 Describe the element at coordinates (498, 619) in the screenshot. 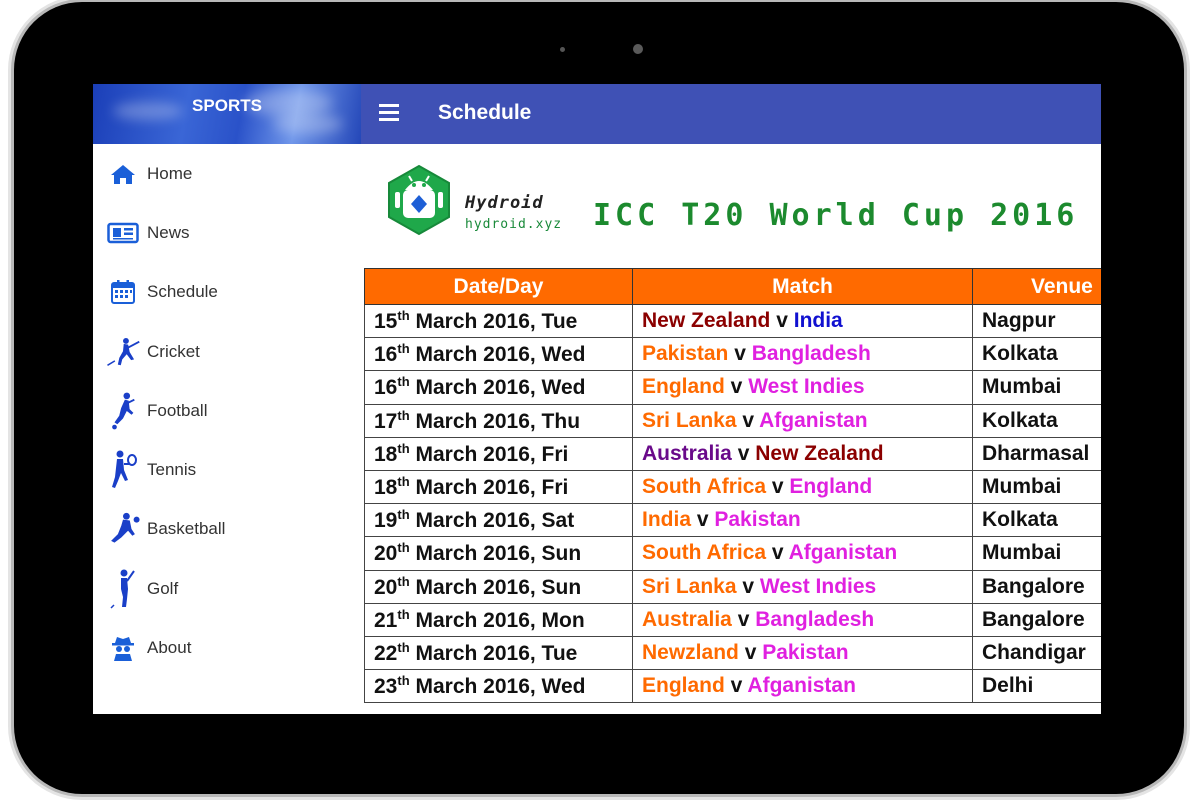

I see `date-cell: 21th March 2016, Mon` at that location.